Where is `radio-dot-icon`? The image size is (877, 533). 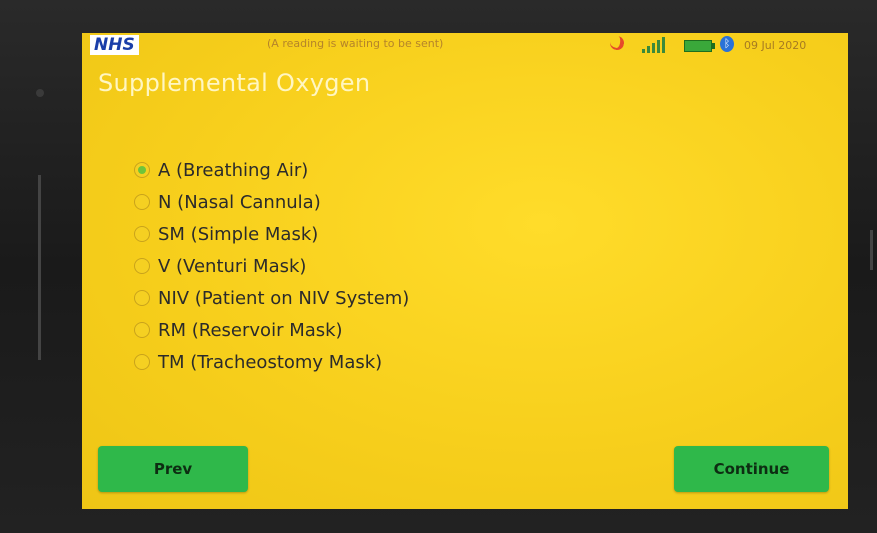 radio-dot-icon is located at coordinates (142, 170).